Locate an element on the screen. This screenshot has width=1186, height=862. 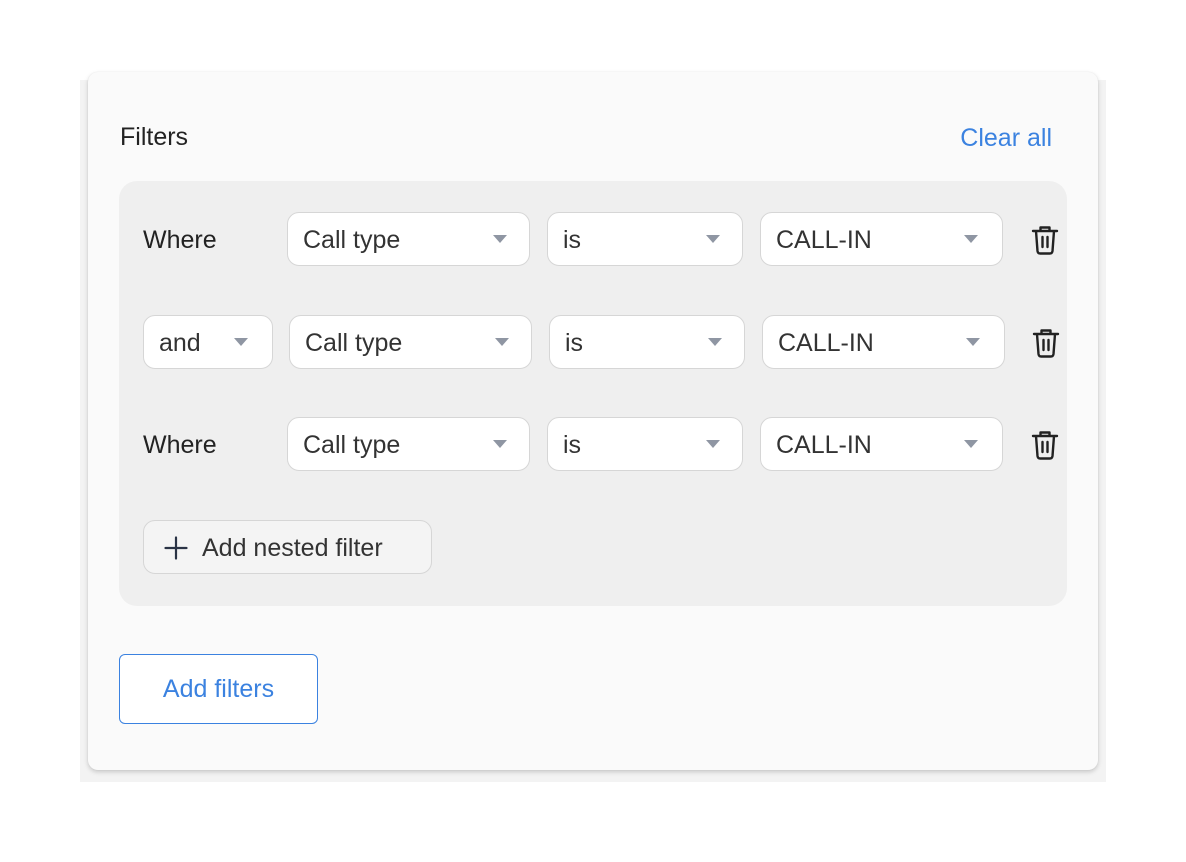
connector-select-value: and is located at coordinates (180, 343).